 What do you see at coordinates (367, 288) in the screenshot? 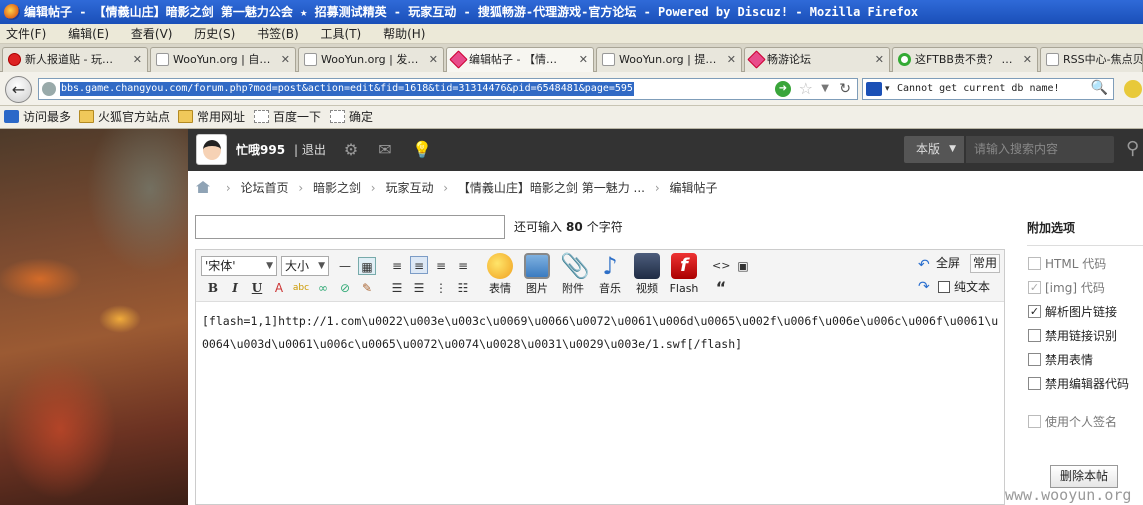
I see `clear-format-icon: ✎` at bounding box center [367, 288].